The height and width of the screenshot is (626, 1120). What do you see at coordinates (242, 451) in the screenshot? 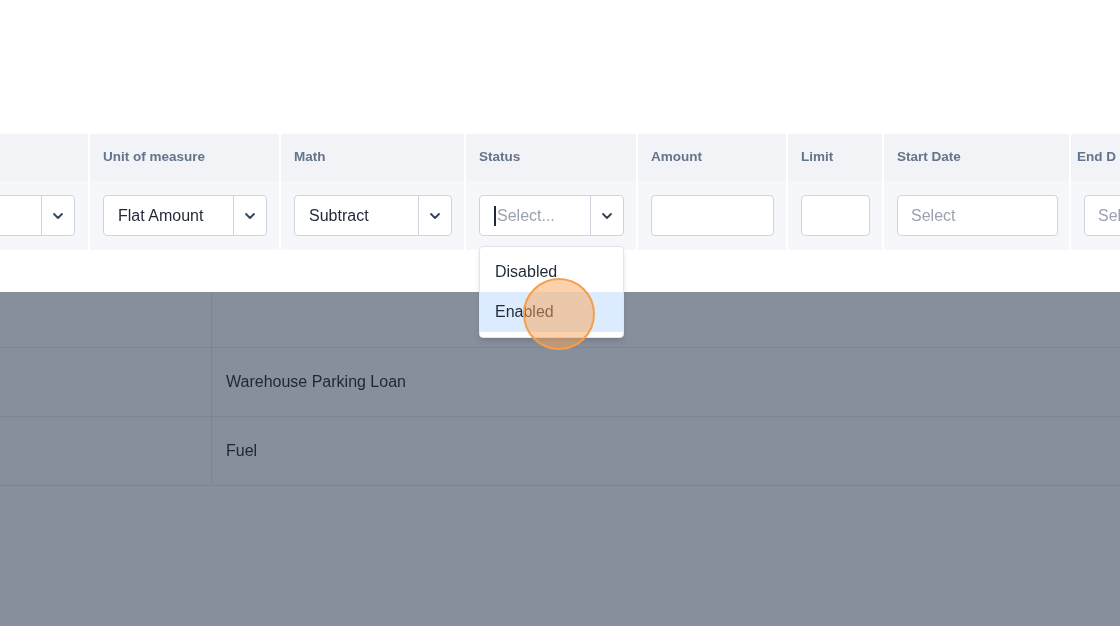
I see `table-cell-text: Fuel` at bounding box center [242, 451].